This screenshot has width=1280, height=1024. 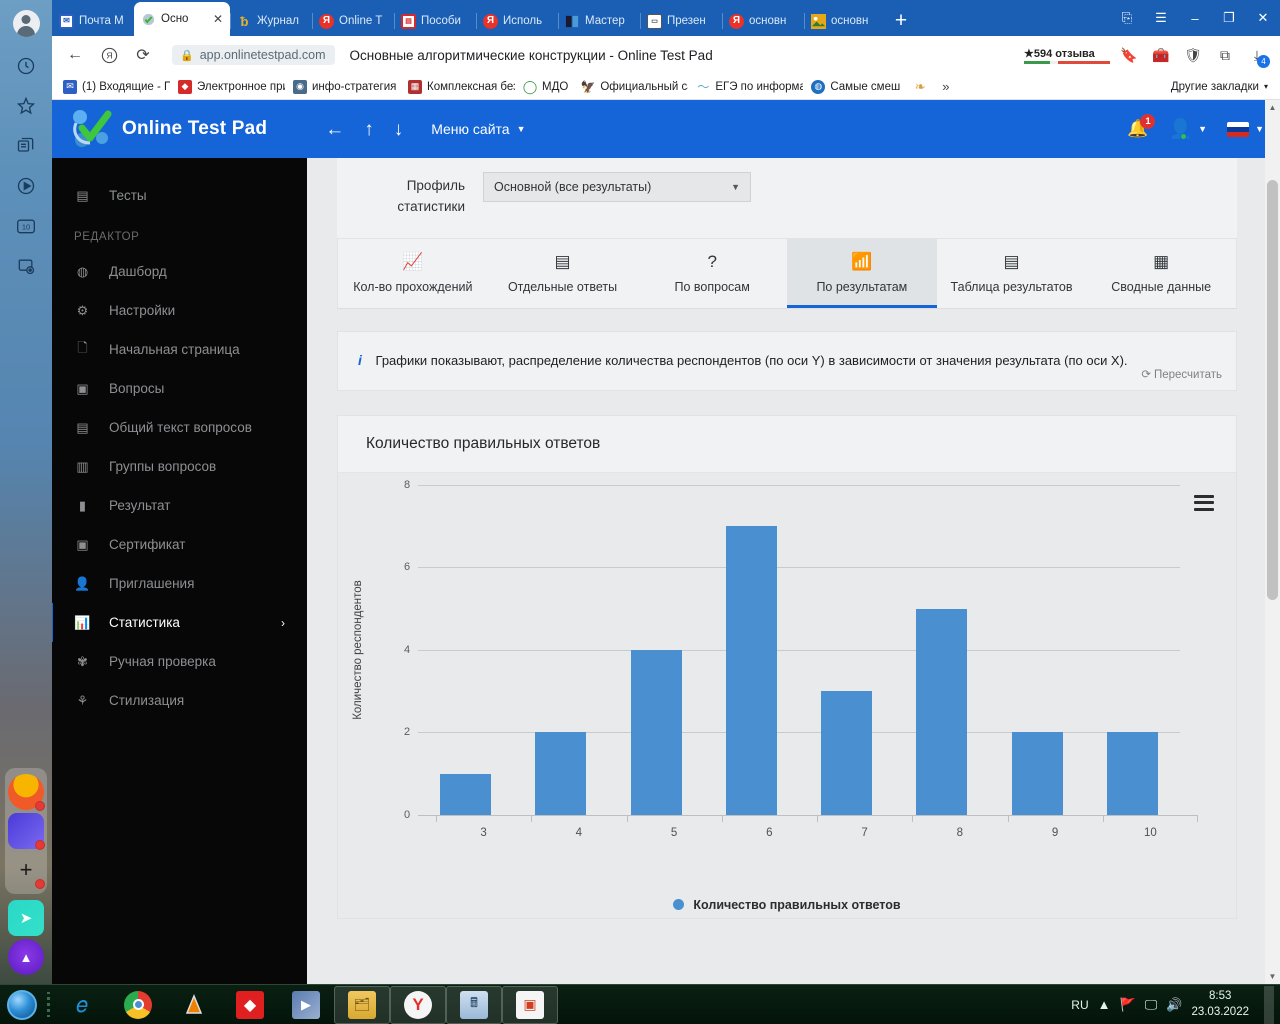 I want to click on app-logo, so click(x=92, y=129).